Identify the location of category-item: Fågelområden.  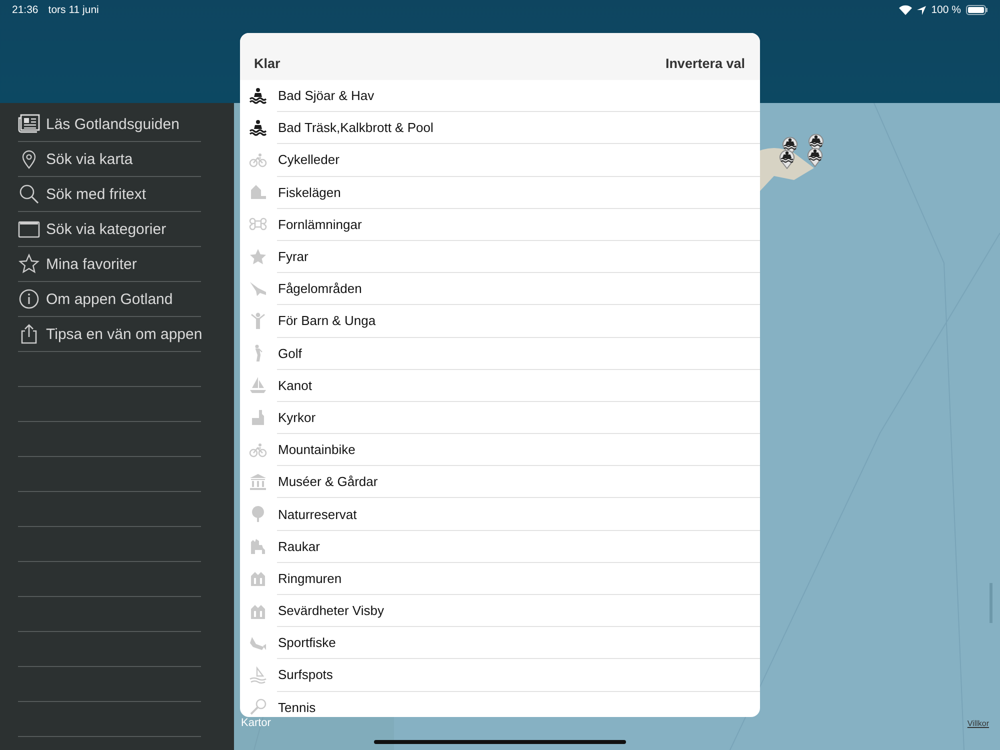
(320, 288).